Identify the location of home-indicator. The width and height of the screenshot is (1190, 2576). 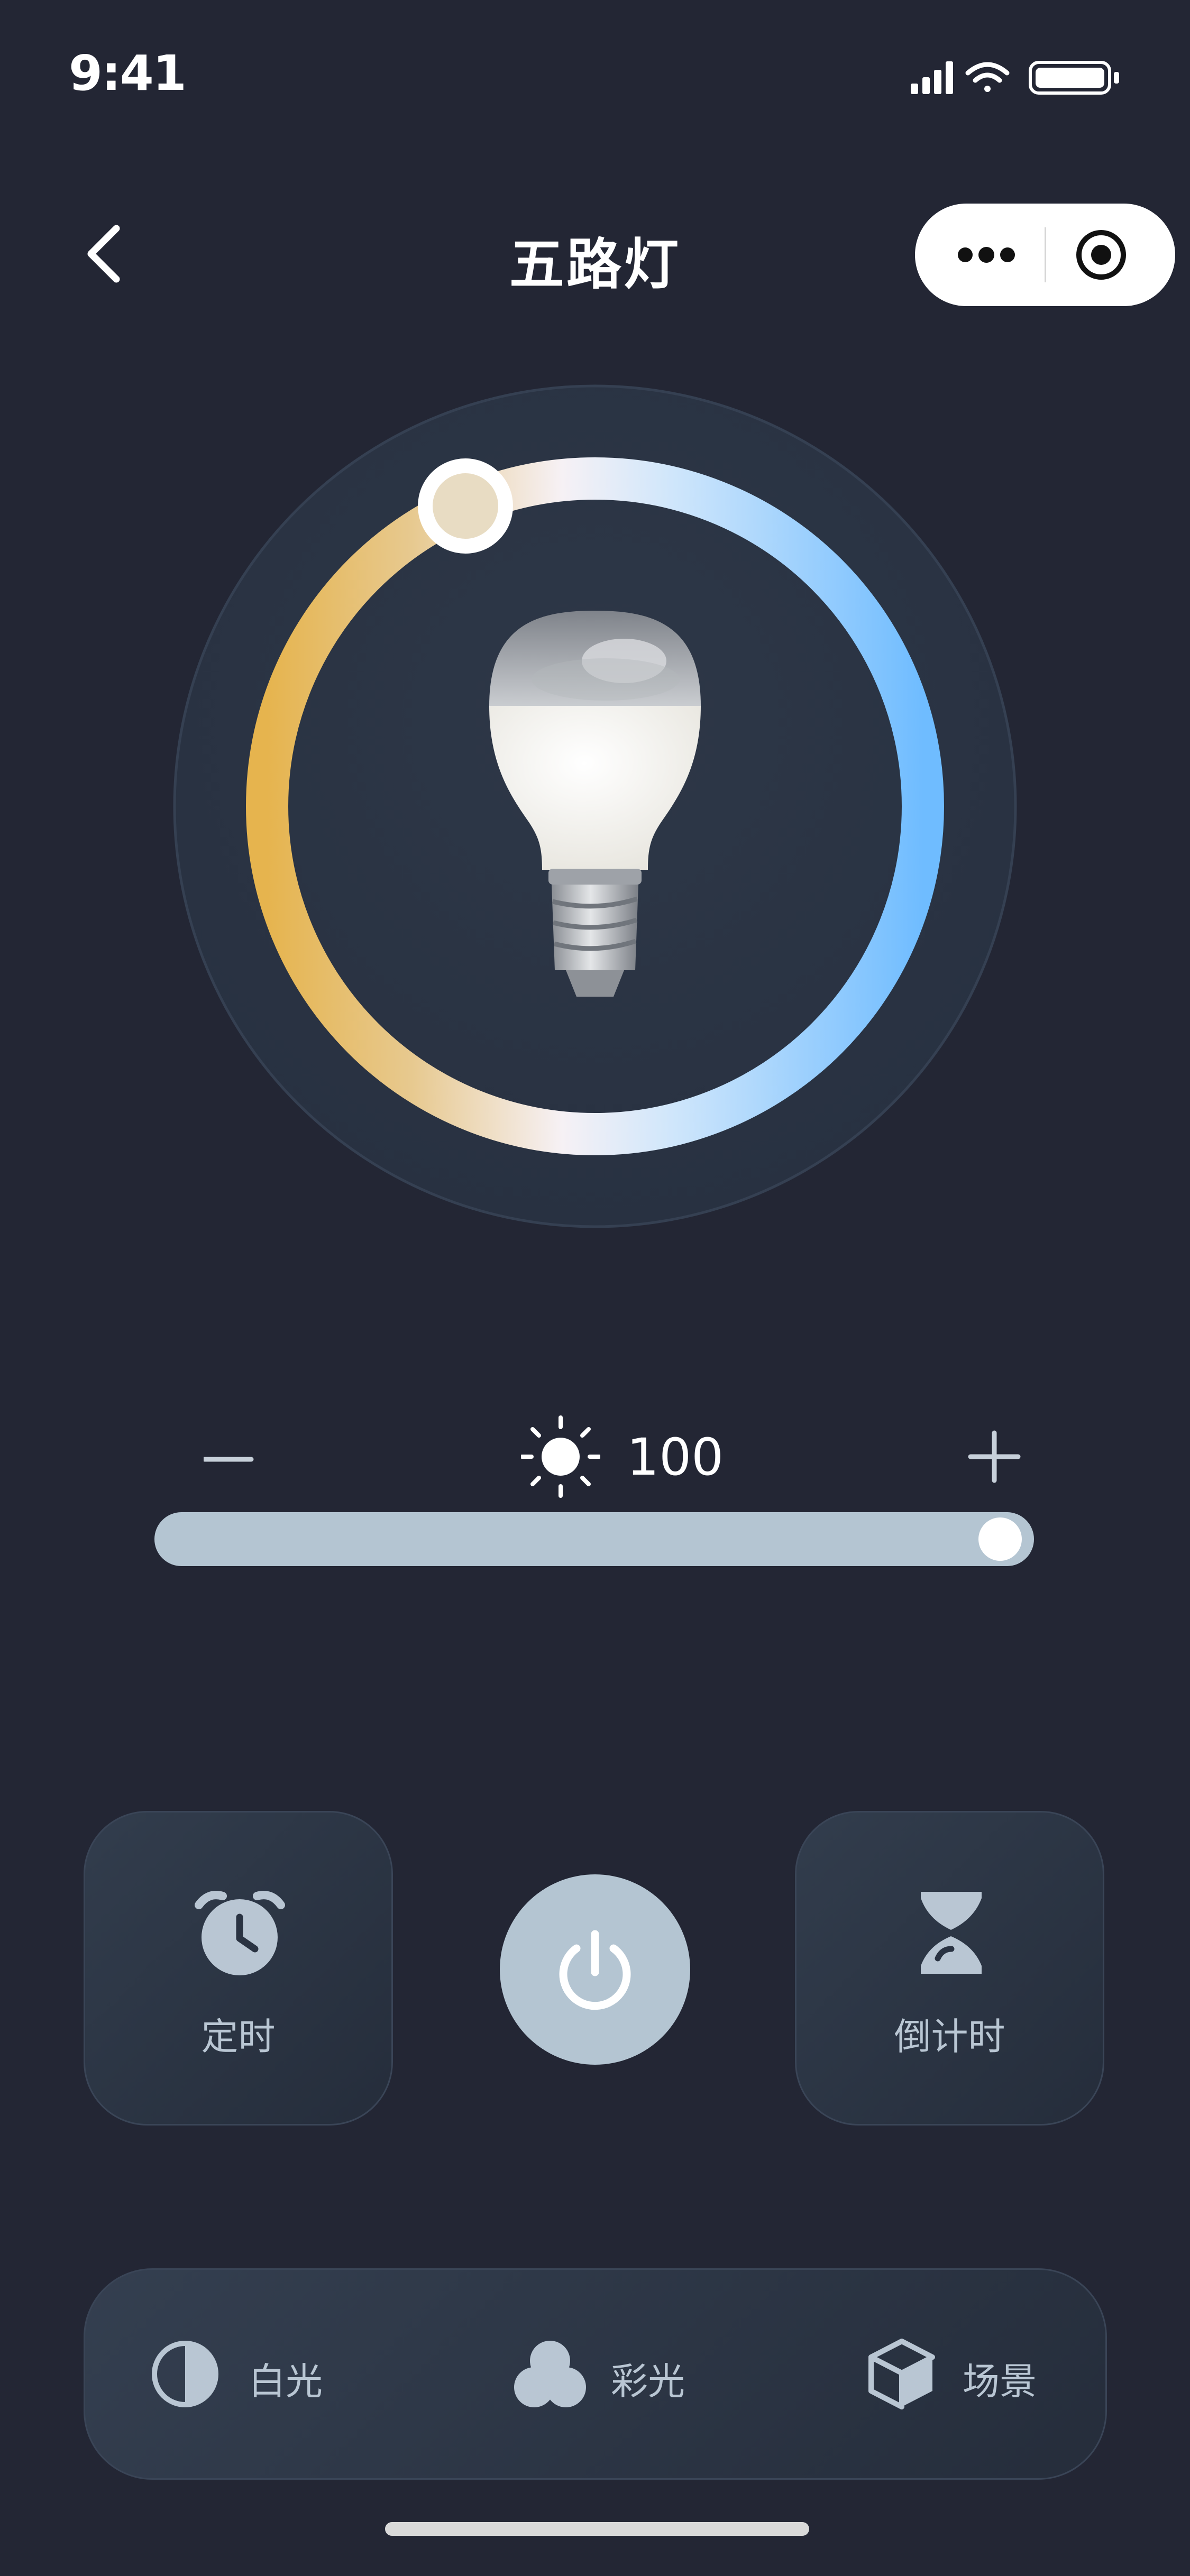
(597, 2529).